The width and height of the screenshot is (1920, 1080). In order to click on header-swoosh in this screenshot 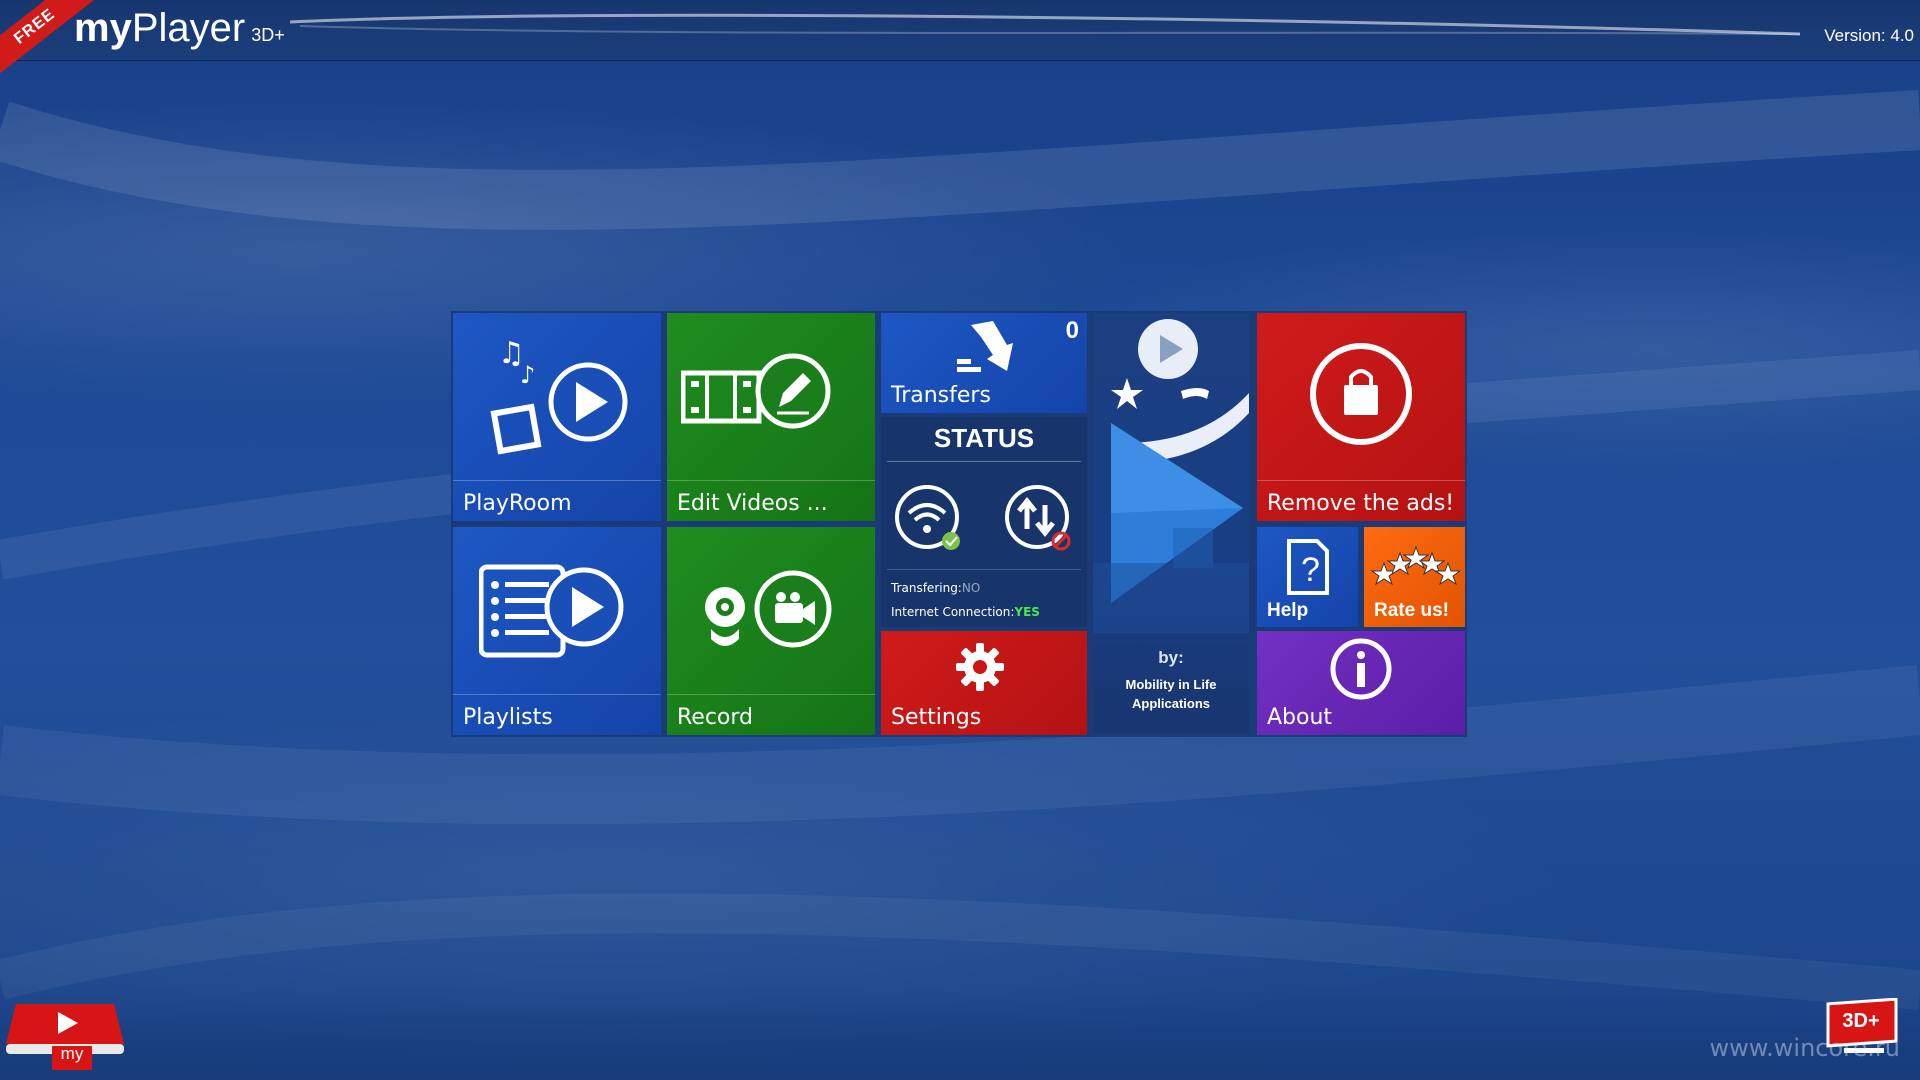, I will do `click(1045, 24)`.